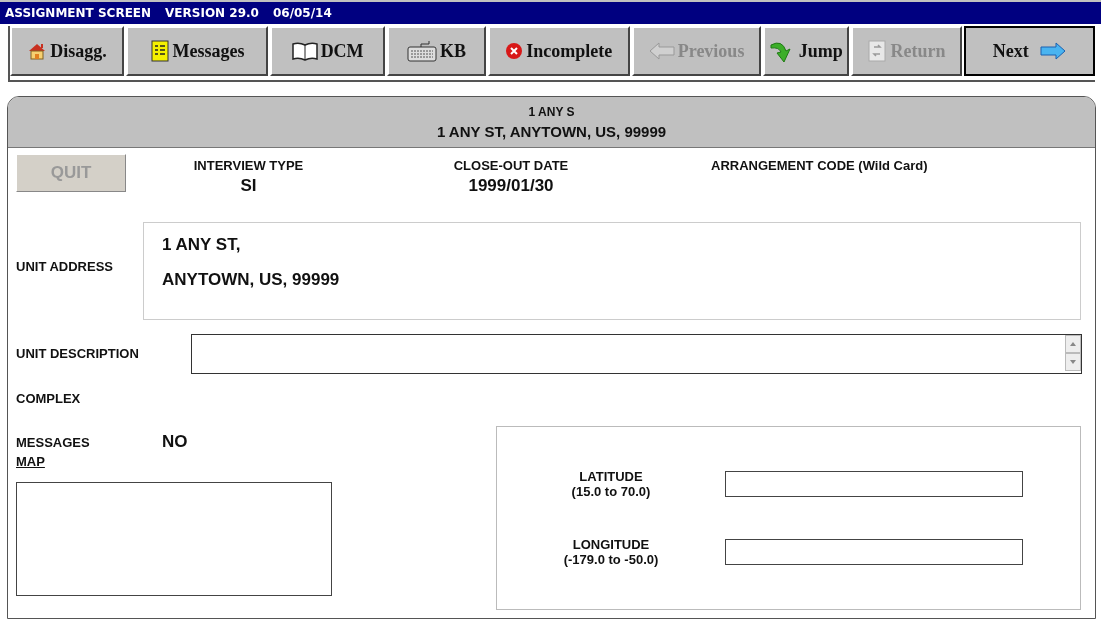 The width and height of the screenshot is (1101, 619). What do you see at coordinates (65, 267) in the screenshot?
I see `unit-address-label: UNIT ADDRESS` at bounding box center [65, 267].